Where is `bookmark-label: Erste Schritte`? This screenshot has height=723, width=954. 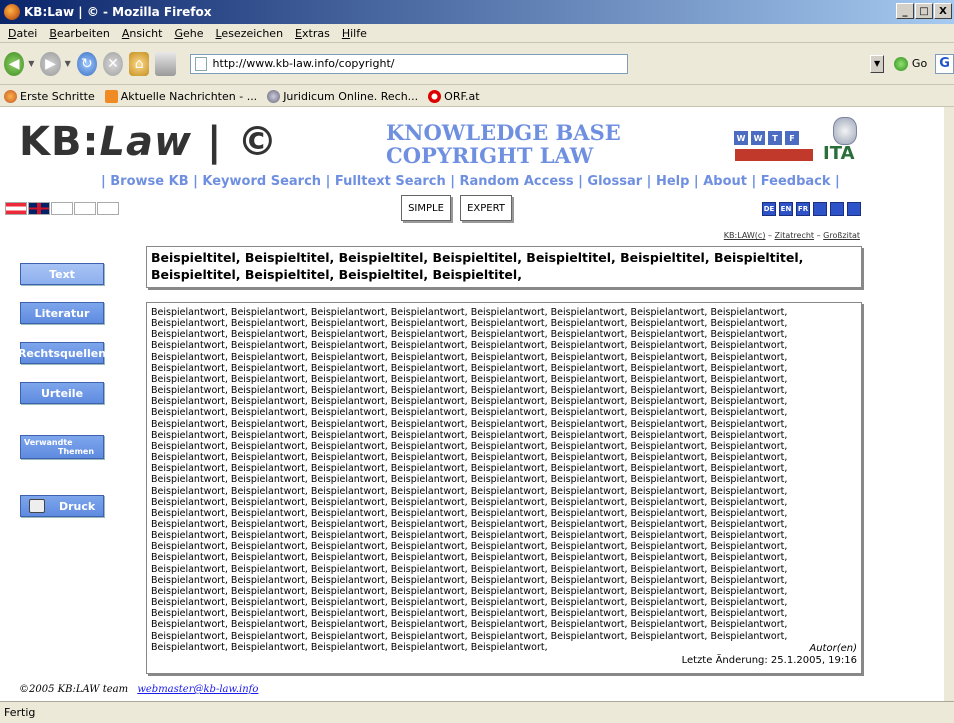 bookmark-label: Erste Schritte is located at coordinates (57, 96).